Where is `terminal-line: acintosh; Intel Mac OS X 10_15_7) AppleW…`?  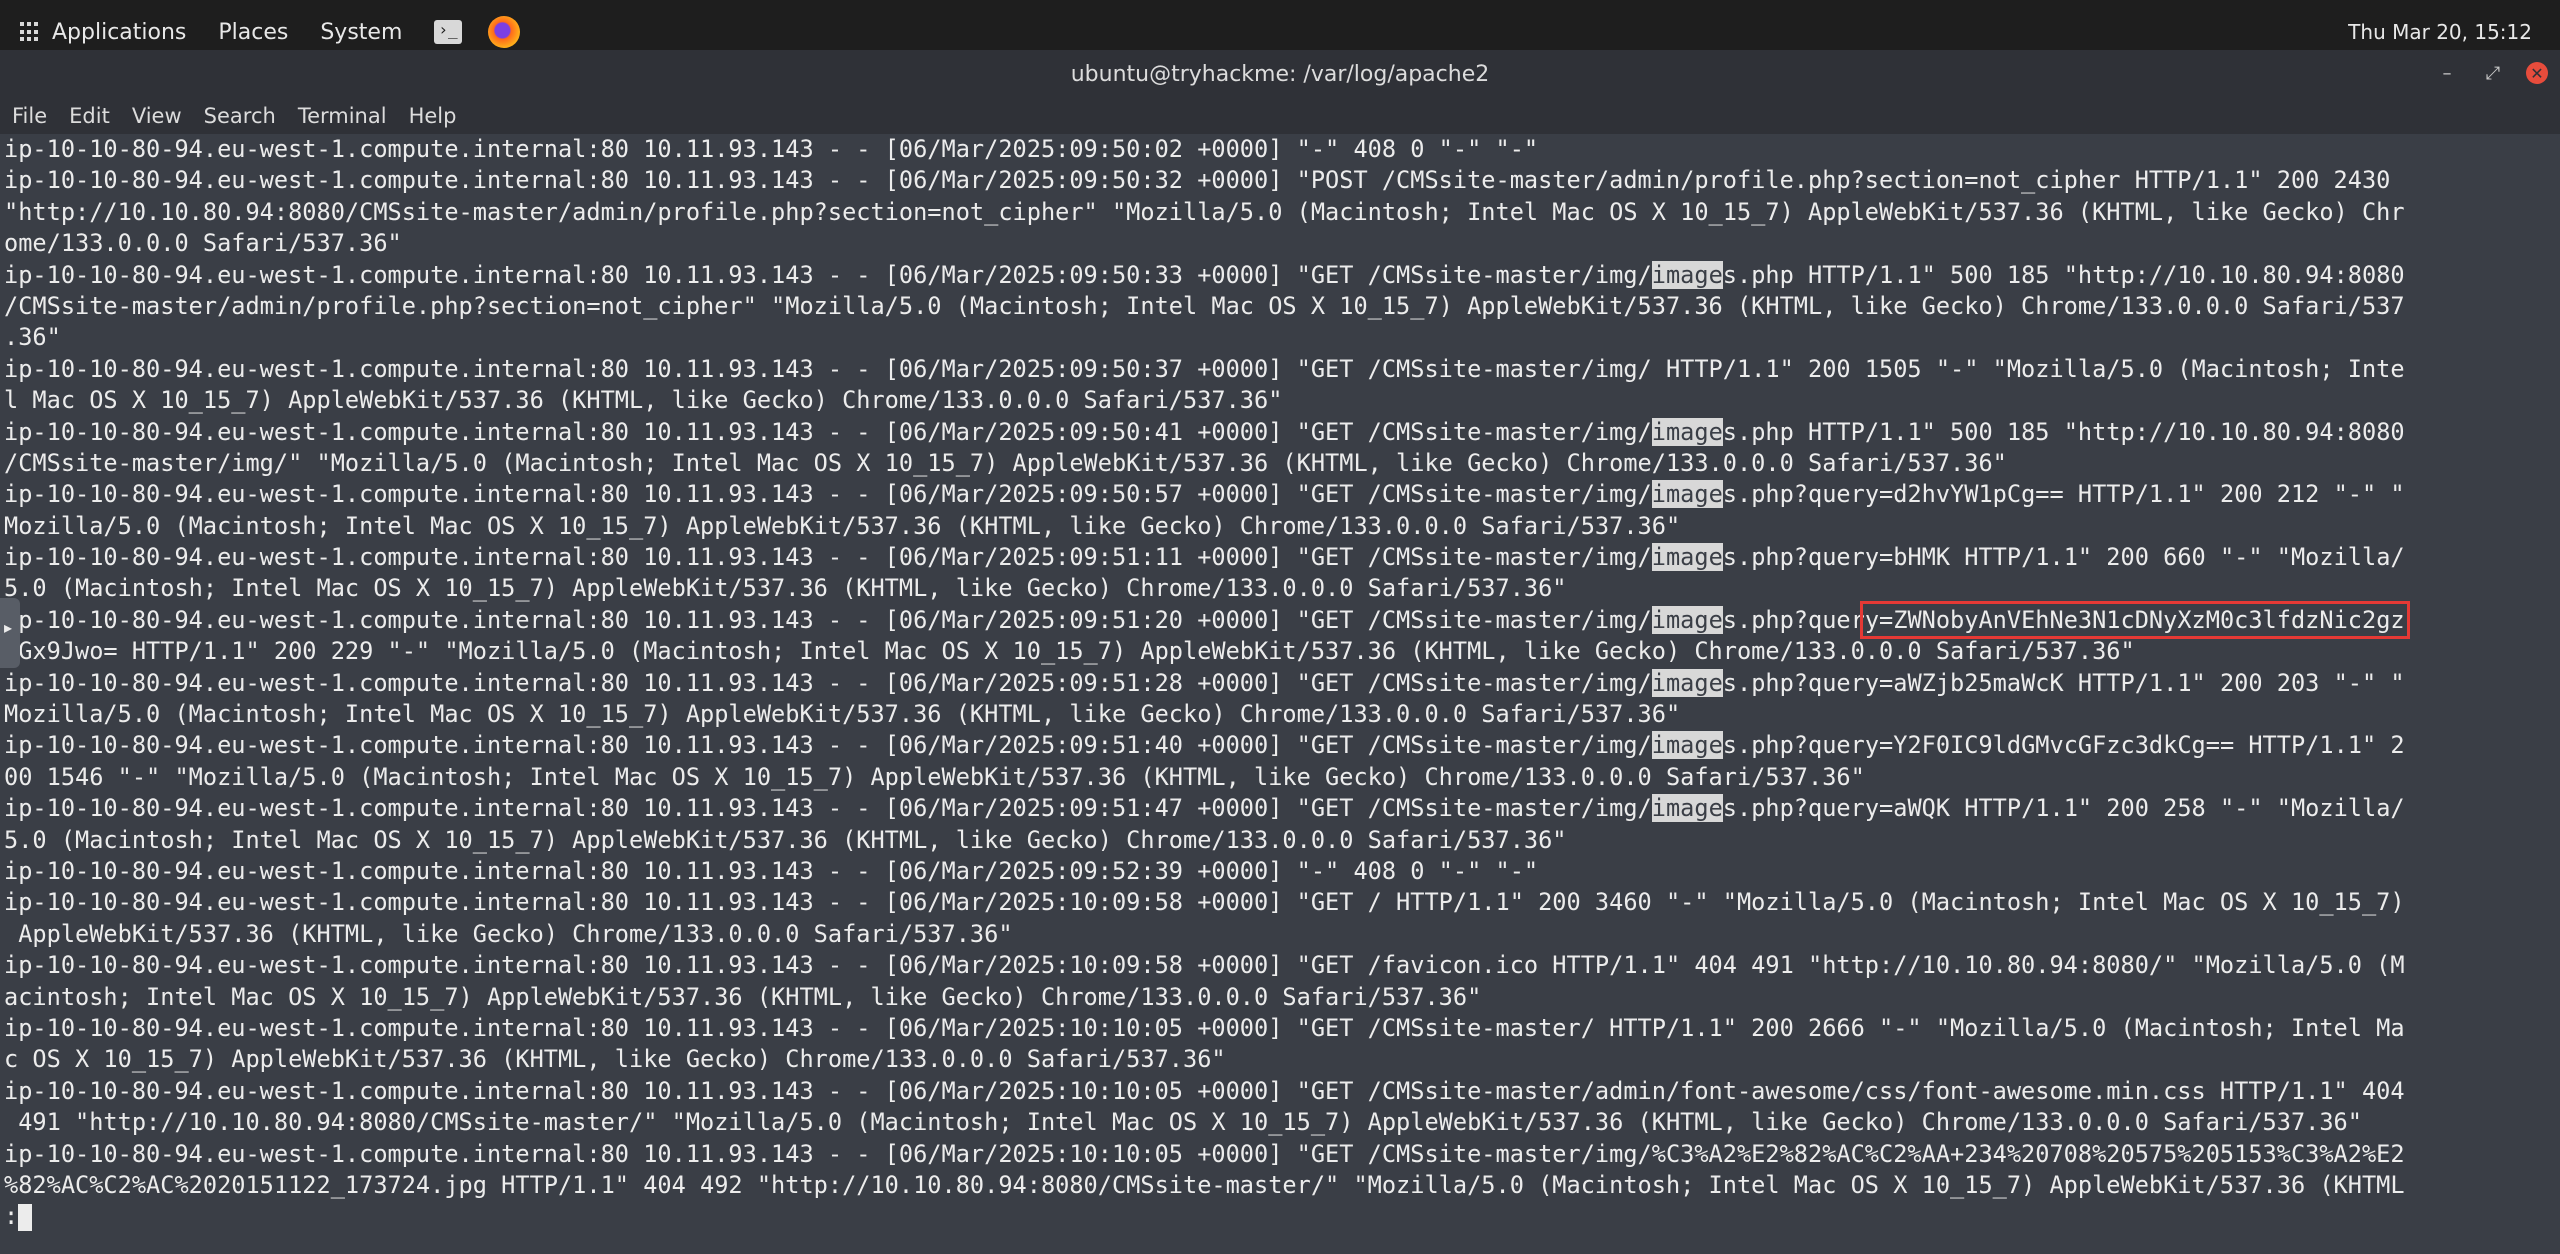
terminal-line: acintosh; Intel Mac OS X 10_15_7) AppleW… is located at coordinates (1280, 997).